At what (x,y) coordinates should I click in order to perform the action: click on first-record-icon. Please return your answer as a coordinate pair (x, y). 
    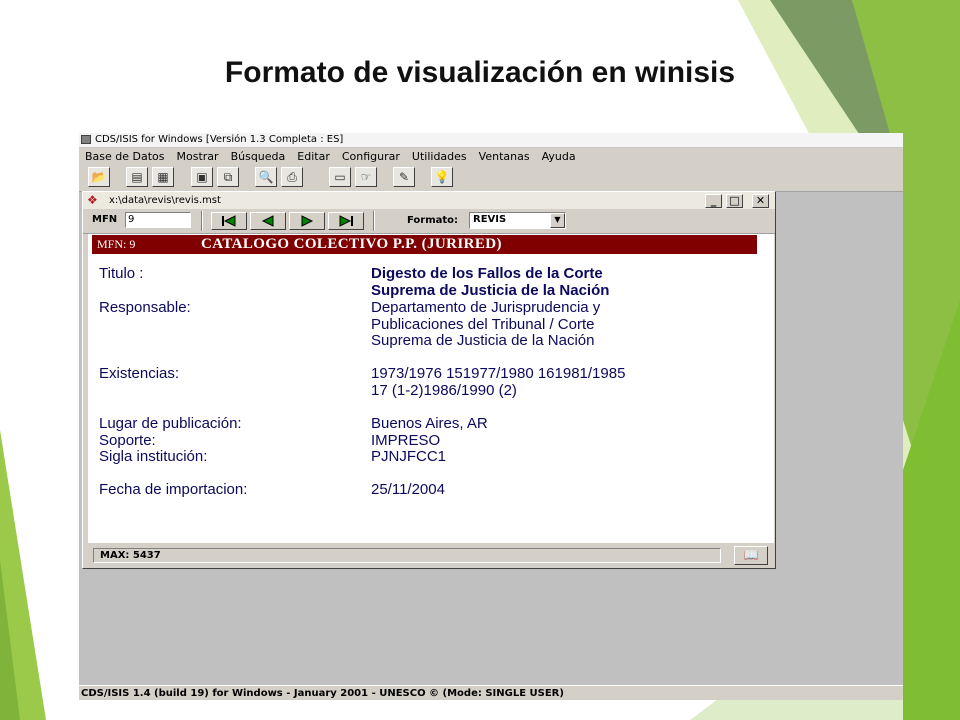
    Looking at the image, I should click on (229, 221).